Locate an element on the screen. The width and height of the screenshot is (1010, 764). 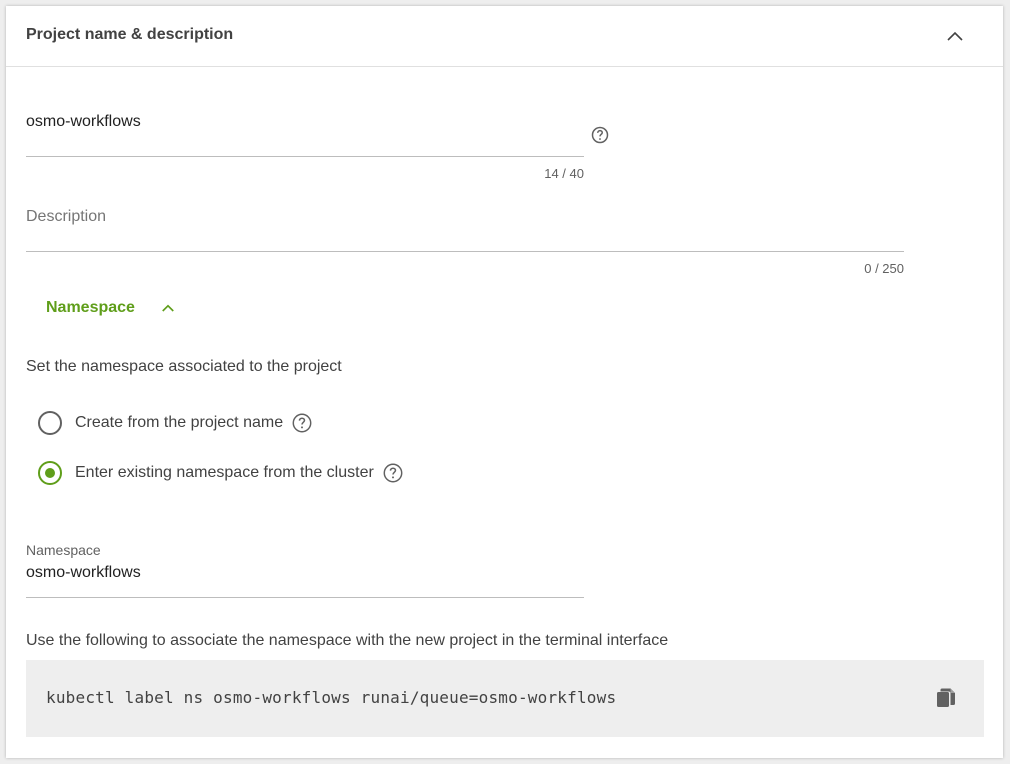
namespace-toggle: Namespace is located at coordinates (111, 308).